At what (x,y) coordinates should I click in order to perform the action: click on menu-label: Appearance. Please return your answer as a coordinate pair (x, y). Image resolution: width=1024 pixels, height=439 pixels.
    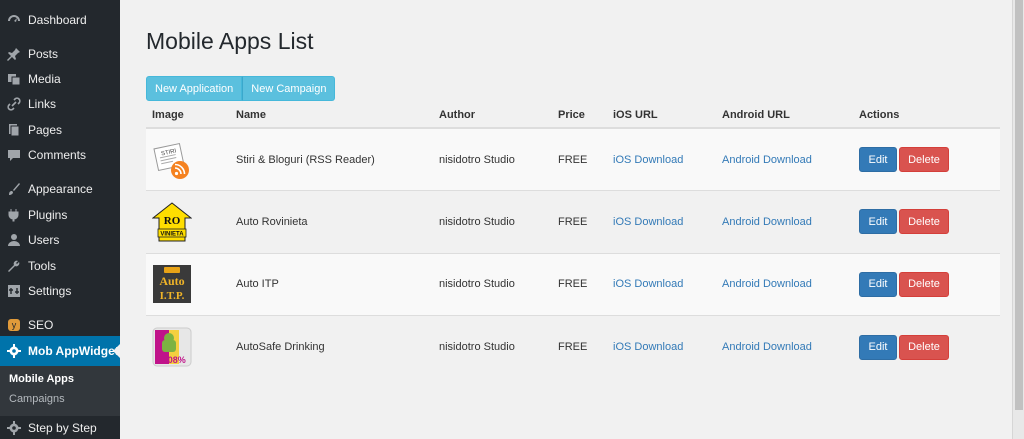
    Looking at the image, I should click on (60, 189).